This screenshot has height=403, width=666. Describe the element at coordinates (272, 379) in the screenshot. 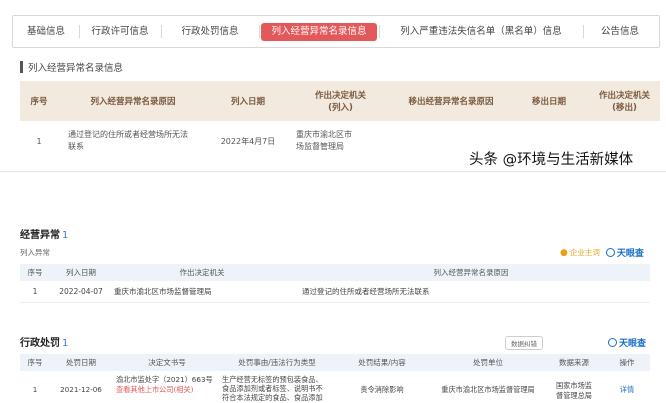

I see `cell-reason-l1: 生产经营无标签的预包装食品、` at that location.